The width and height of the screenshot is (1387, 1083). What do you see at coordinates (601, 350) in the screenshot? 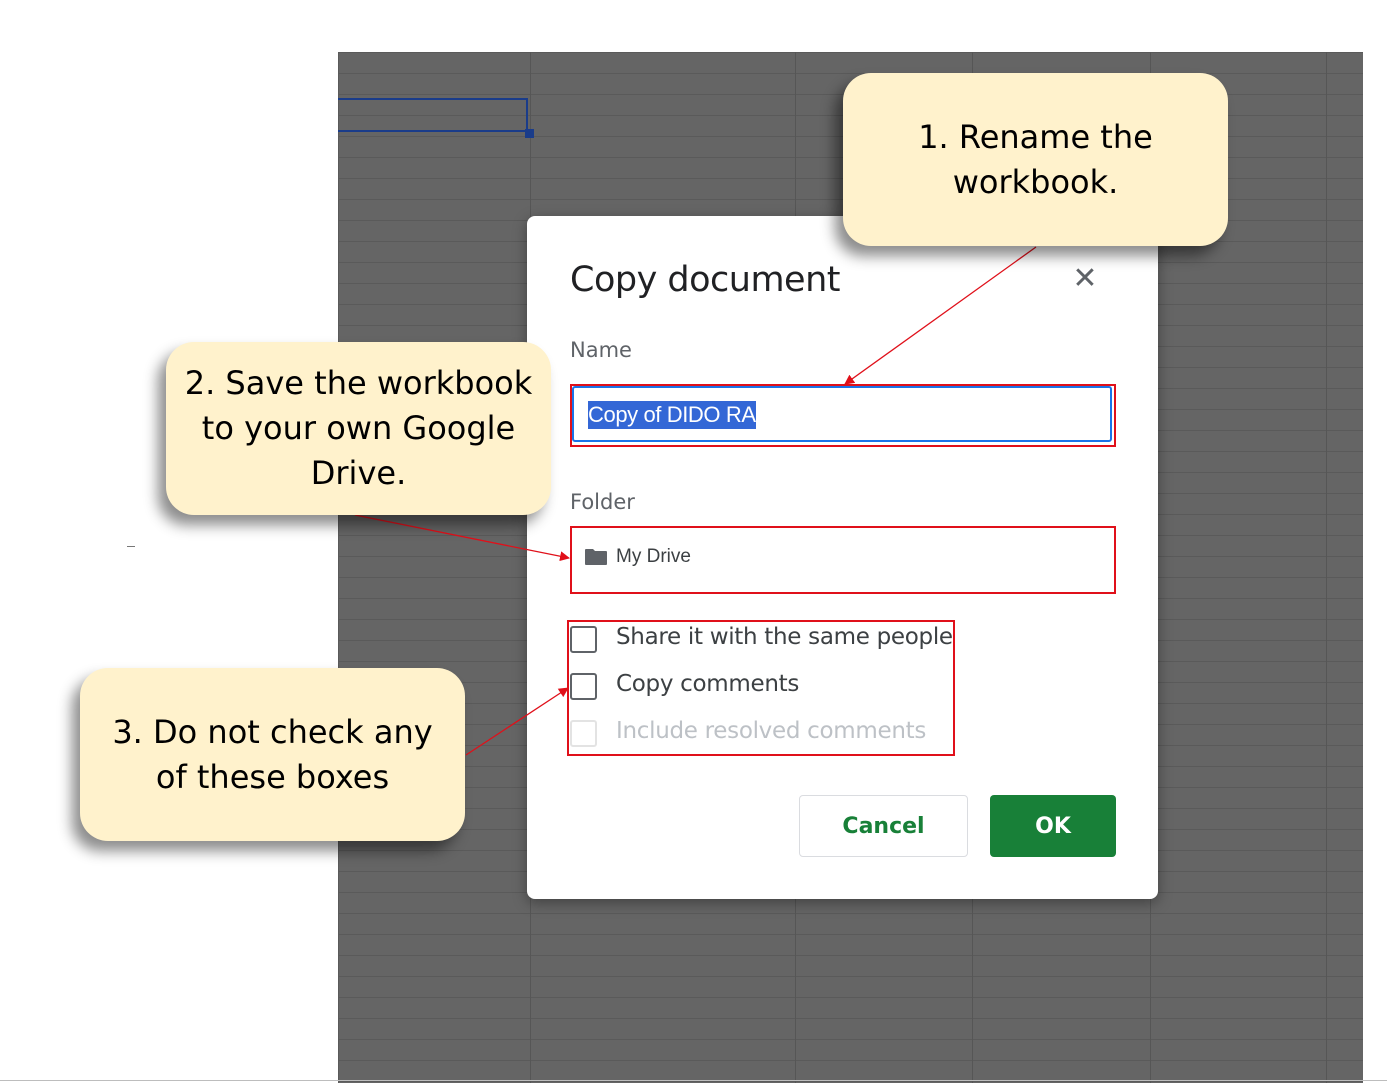
I see `name-label: Name` at bounding box center [601, 350].